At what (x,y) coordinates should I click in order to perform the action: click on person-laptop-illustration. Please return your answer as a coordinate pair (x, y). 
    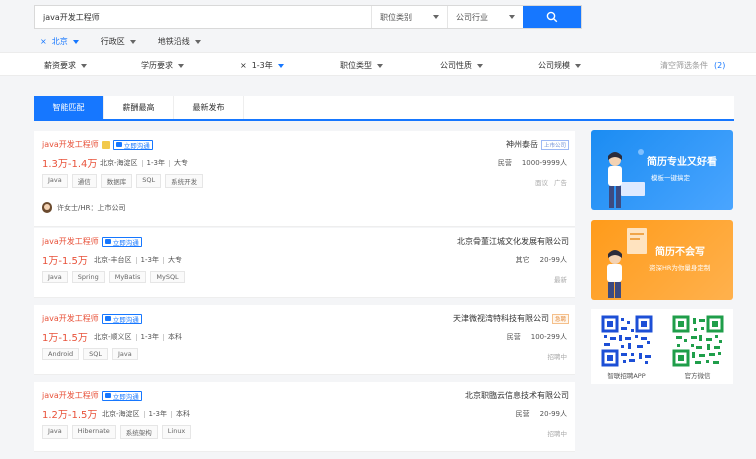
    Looking at the image, I should click on (626, 178).